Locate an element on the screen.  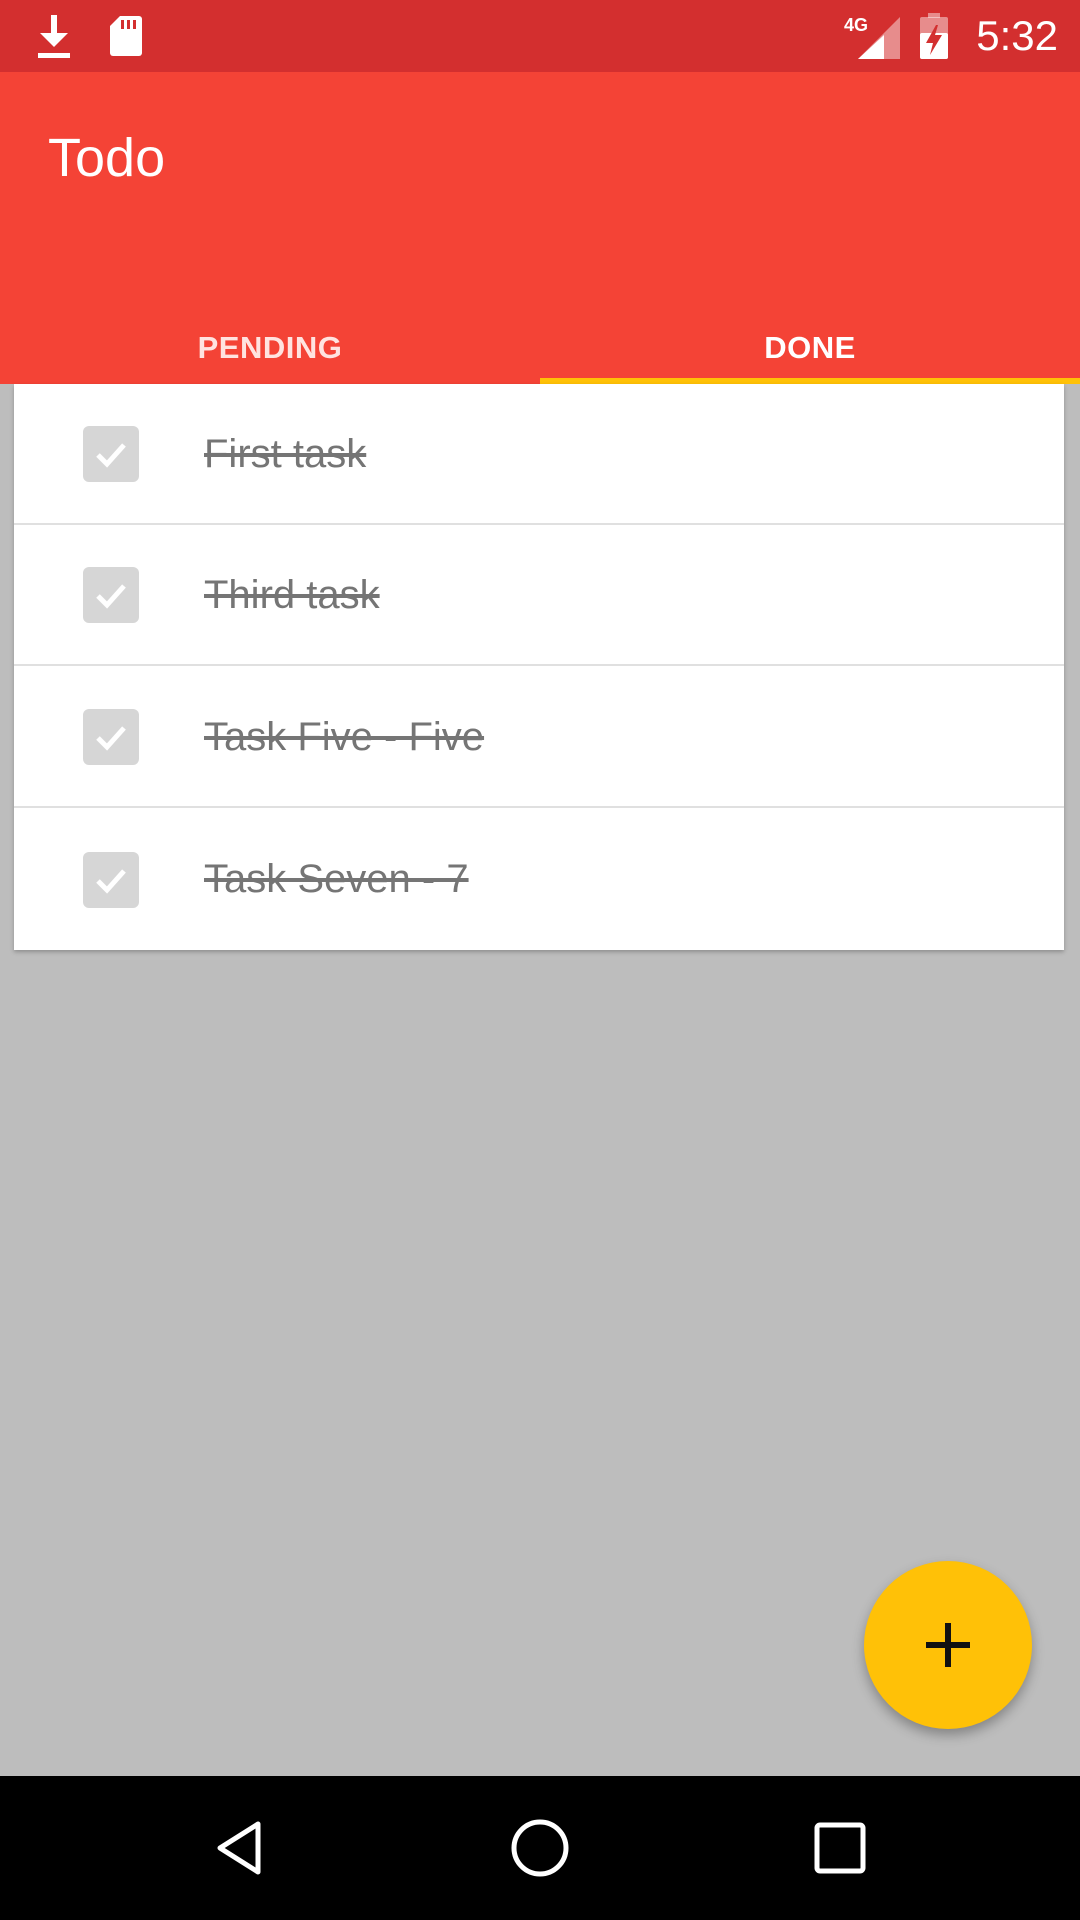
task-label: Task Five - Five is located at coordinates (344, 737).